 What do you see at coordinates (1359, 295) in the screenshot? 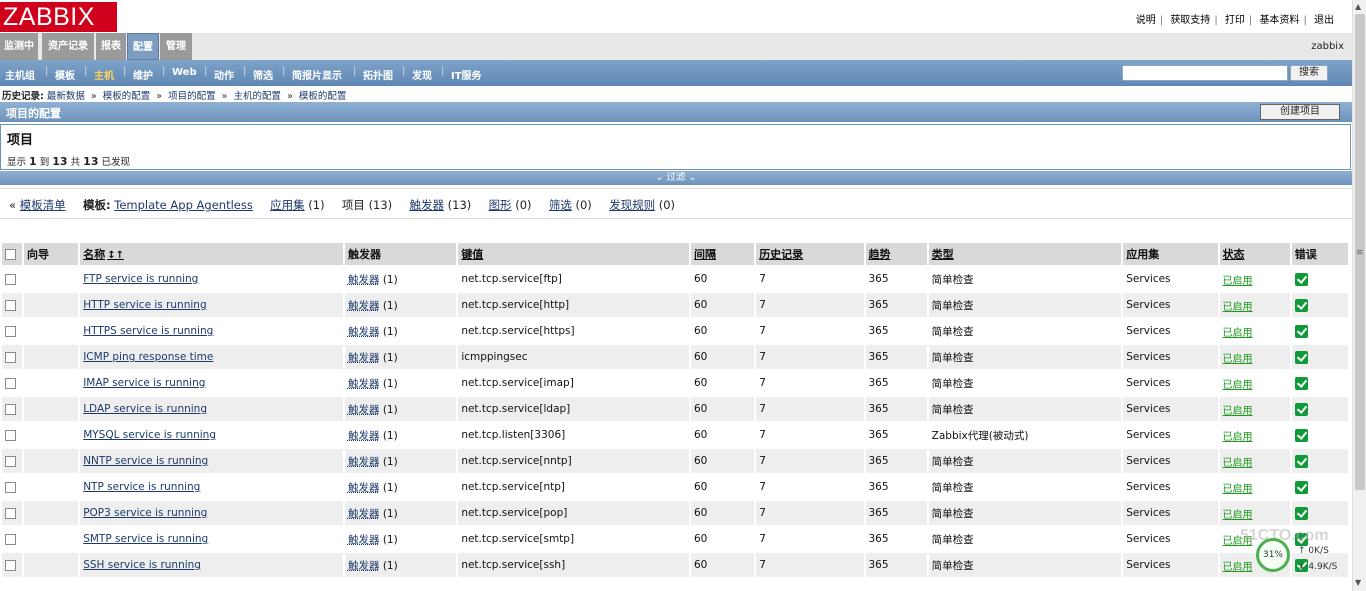
I see `vertical-scrollbar: ▲ ≡ ▼` at bounding box center [1359, 295].